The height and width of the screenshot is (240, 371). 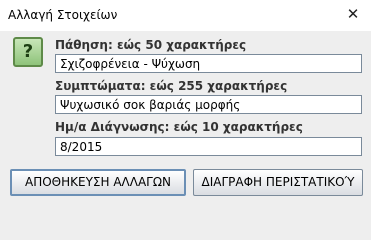 What do you see at coordinates (63, 15) in the screenshot?
I see `window-title: Αλλαγή Στοιχείων` at bounding box center [63, 15].